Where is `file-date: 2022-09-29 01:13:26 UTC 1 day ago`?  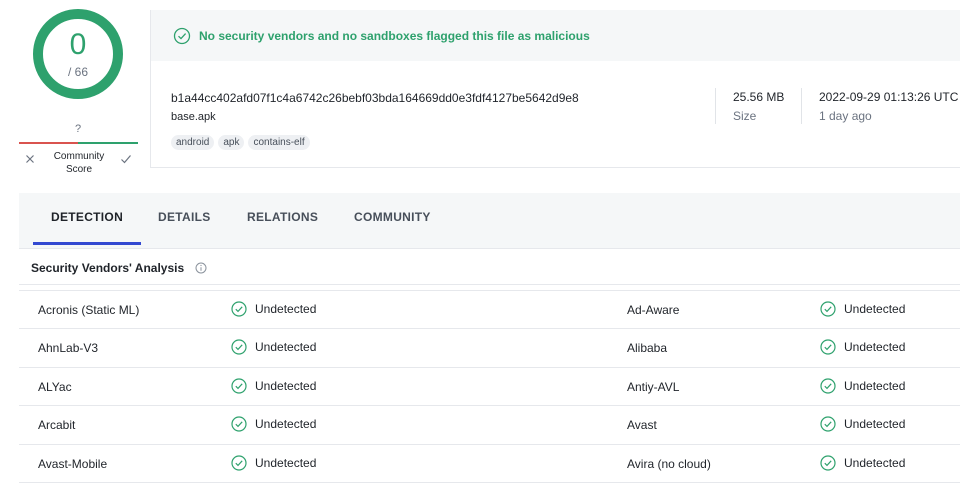
file-date: 2022-09-29 01:13:26 UTC 1 day ago is located at coordinates (888, 106).